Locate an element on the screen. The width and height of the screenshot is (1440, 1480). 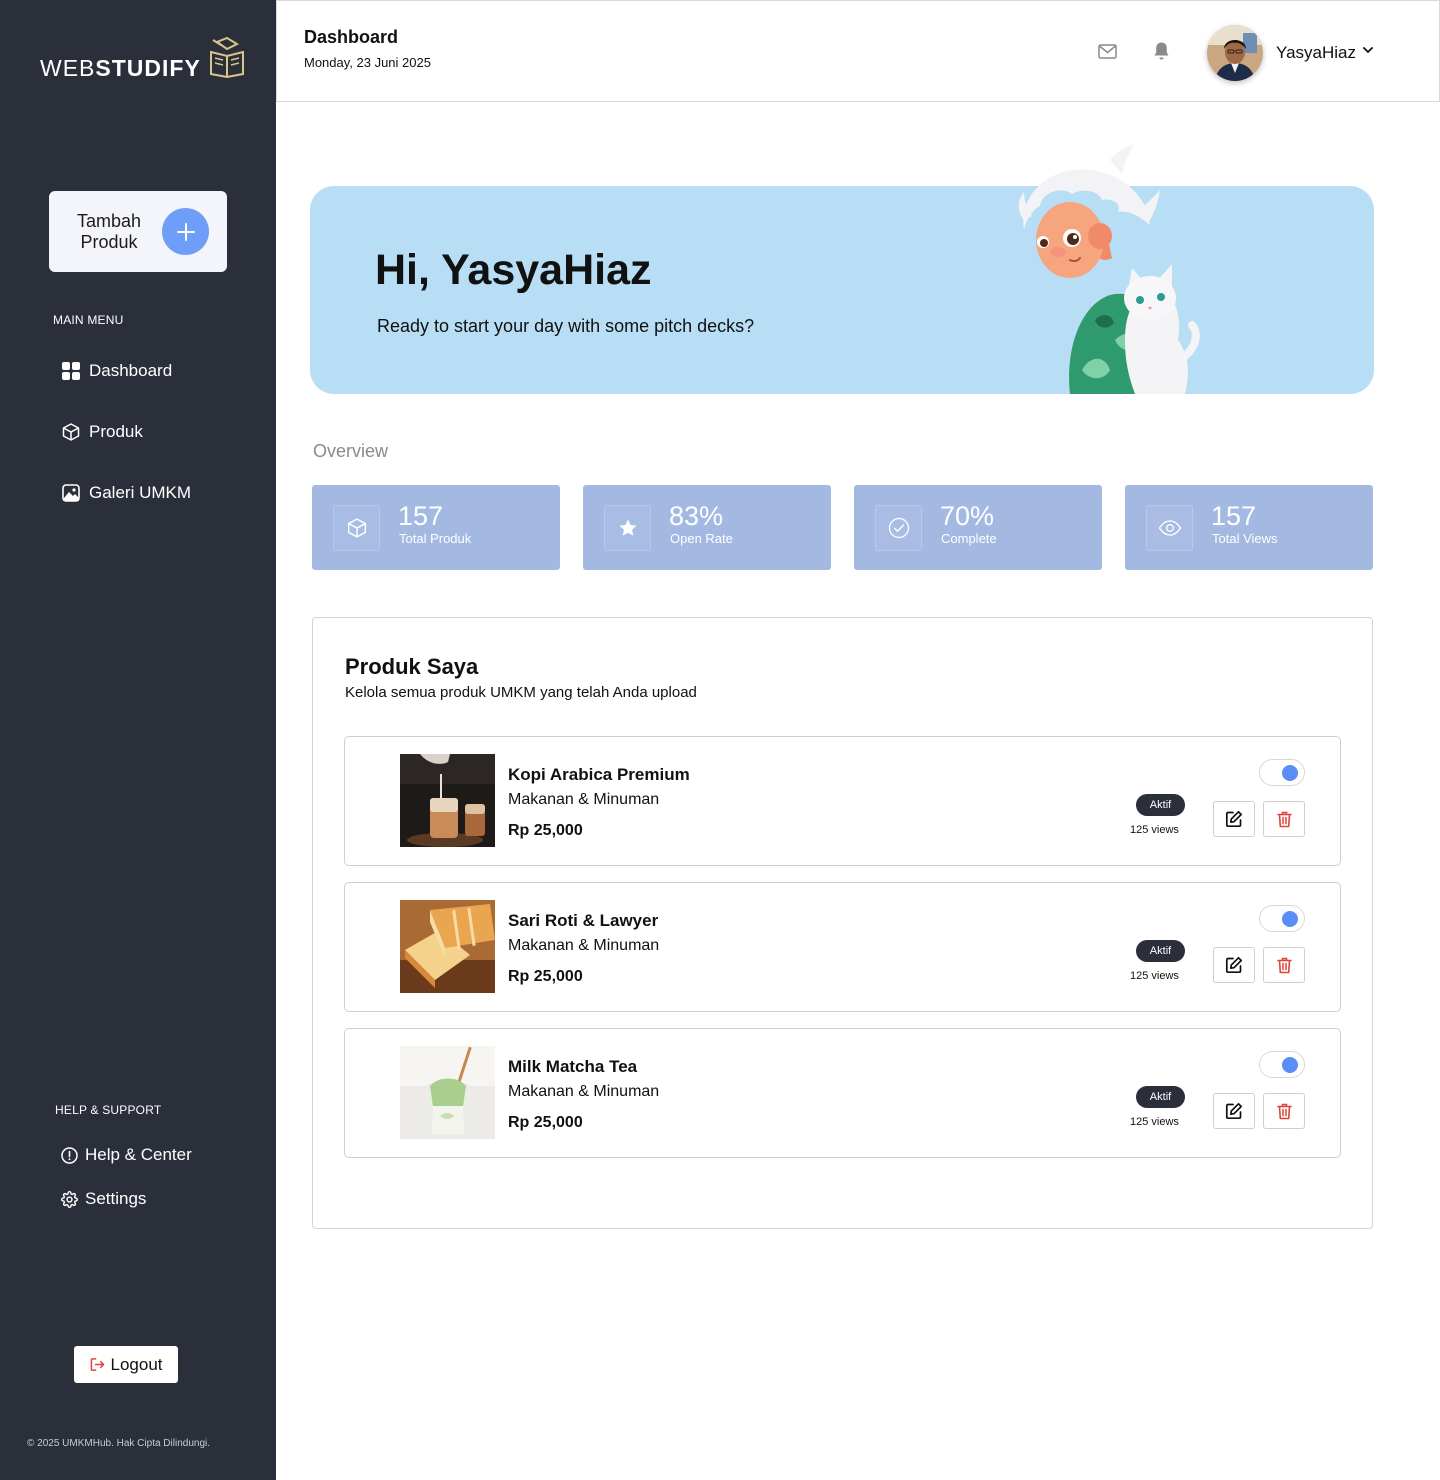
sidebar-item-dashboard: Dashboard is located at coordinates (117, 371).